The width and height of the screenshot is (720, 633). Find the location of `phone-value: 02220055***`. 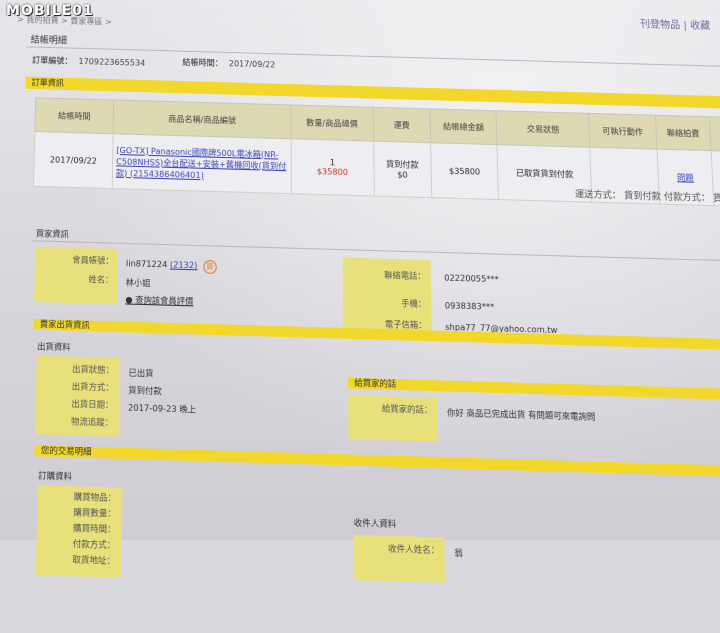

phone-value: 02220055*** is located at coordinates (471, 279).